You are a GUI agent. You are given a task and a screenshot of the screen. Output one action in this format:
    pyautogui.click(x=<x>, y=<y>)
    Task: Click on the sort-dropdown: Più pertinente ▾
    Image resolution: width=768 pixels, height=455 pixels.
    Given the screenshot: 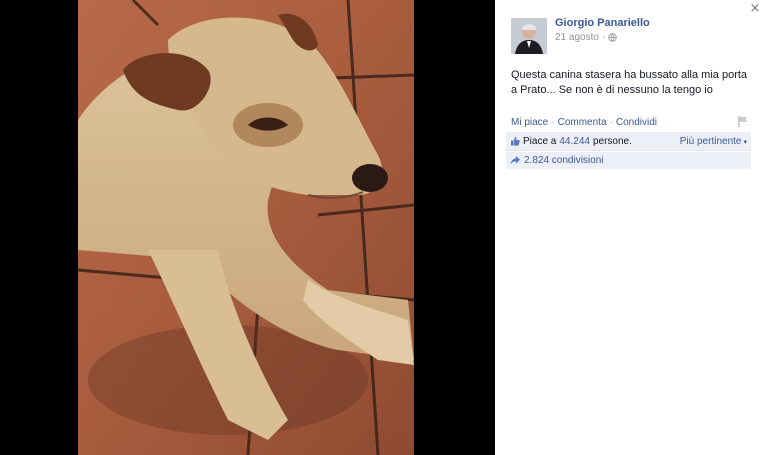 What is the action you would take?
    pyautogui.click(x=713, y=141)
    